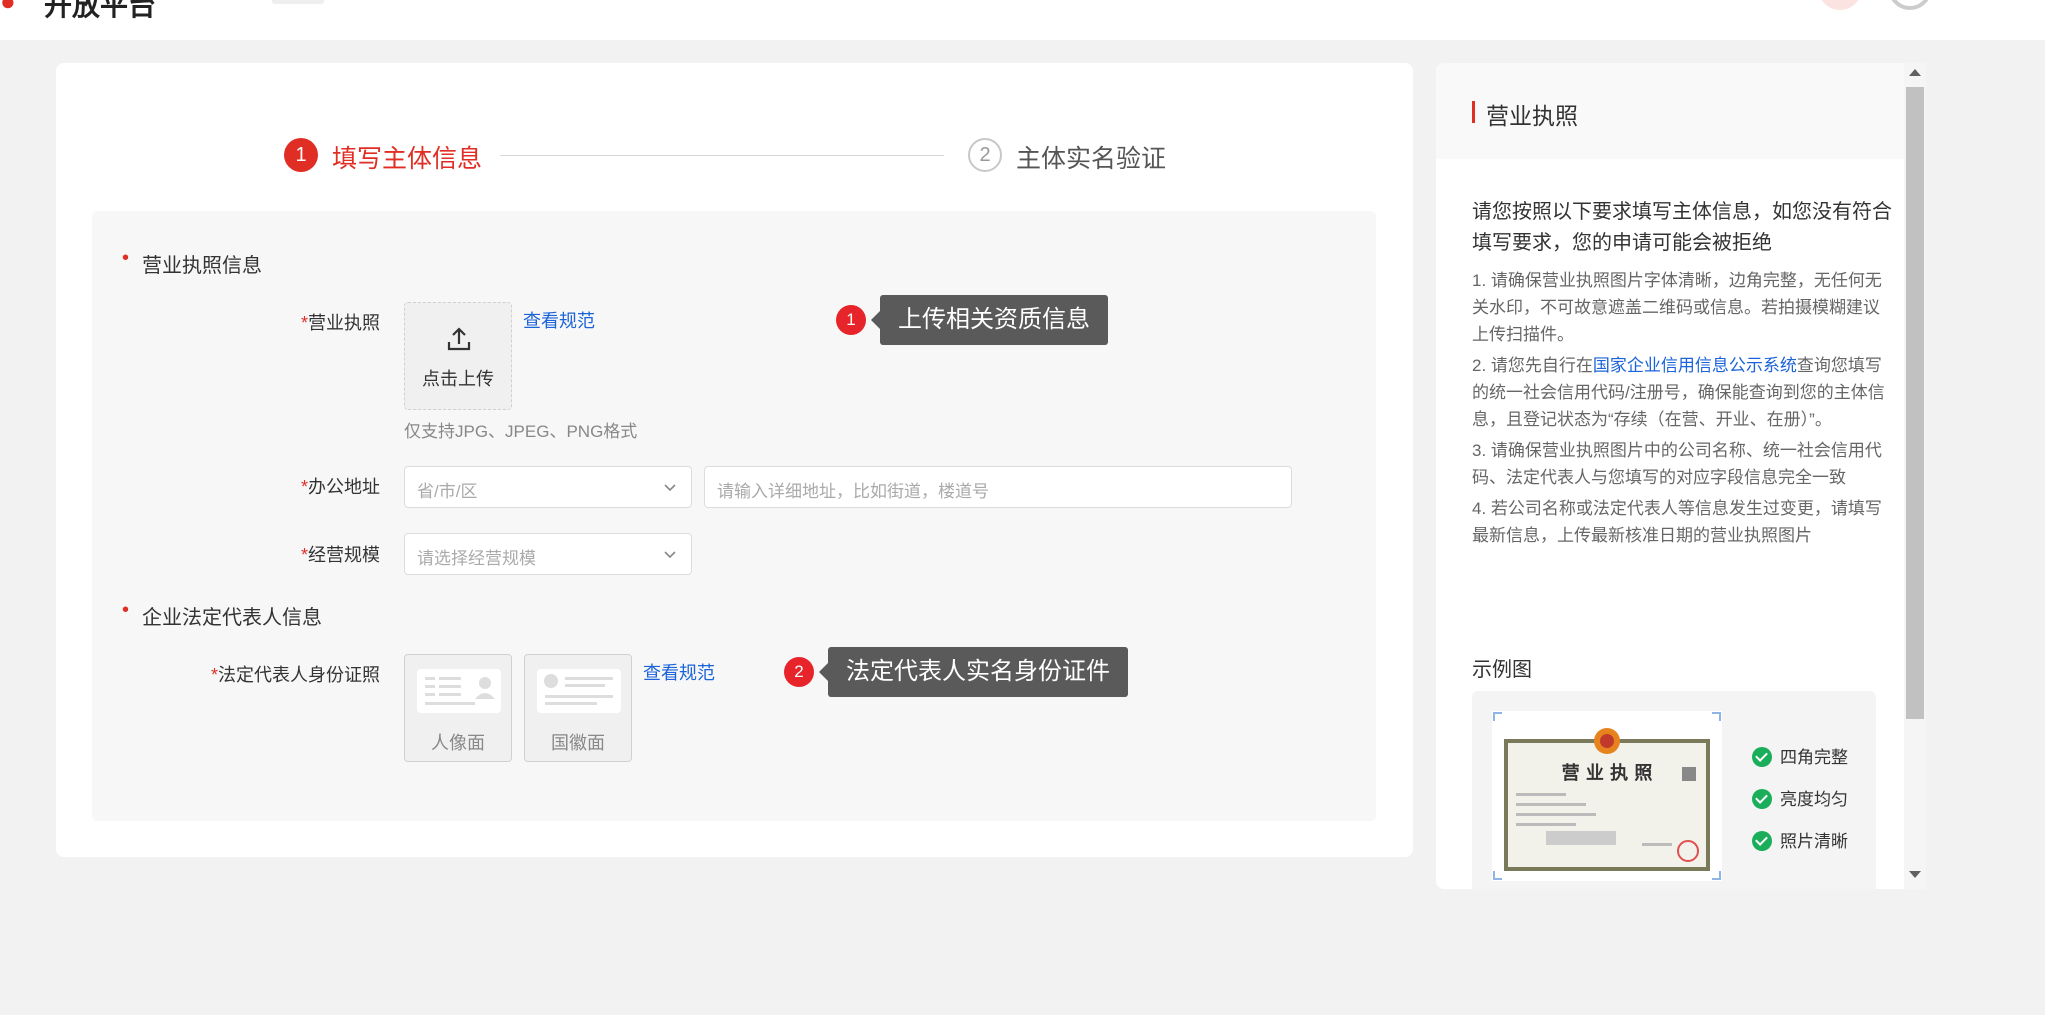 The height and width of the screenshot is (1015, 2045). What do you see at coordinates (1915, 403) in the screenshot?
I see `scroll-thumb` at bounding box center [1915, 403].